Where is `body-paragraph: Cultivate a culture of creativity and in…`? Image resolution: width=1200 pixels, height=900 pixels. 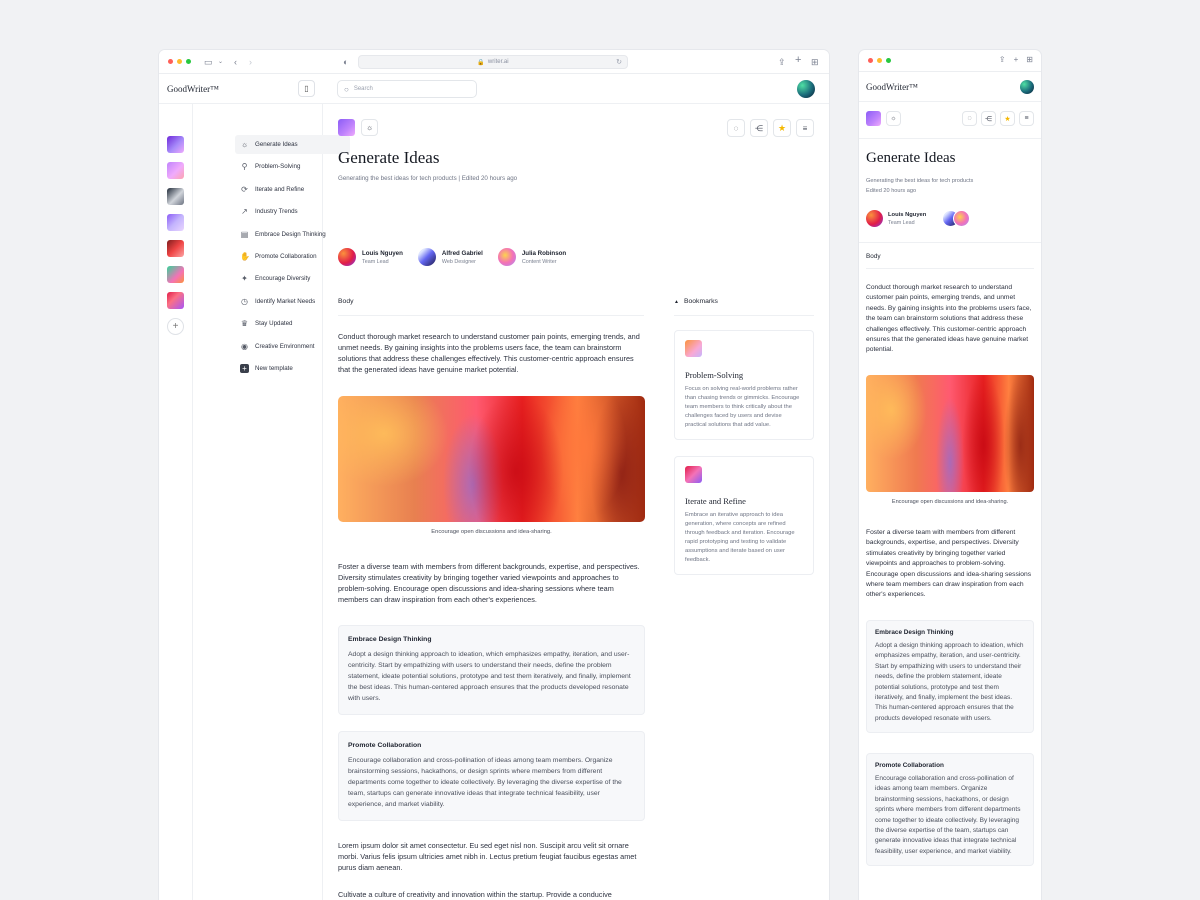 body-paragraph: Cultivate a culture of creativity and in… is located at coordinates (475, 894).